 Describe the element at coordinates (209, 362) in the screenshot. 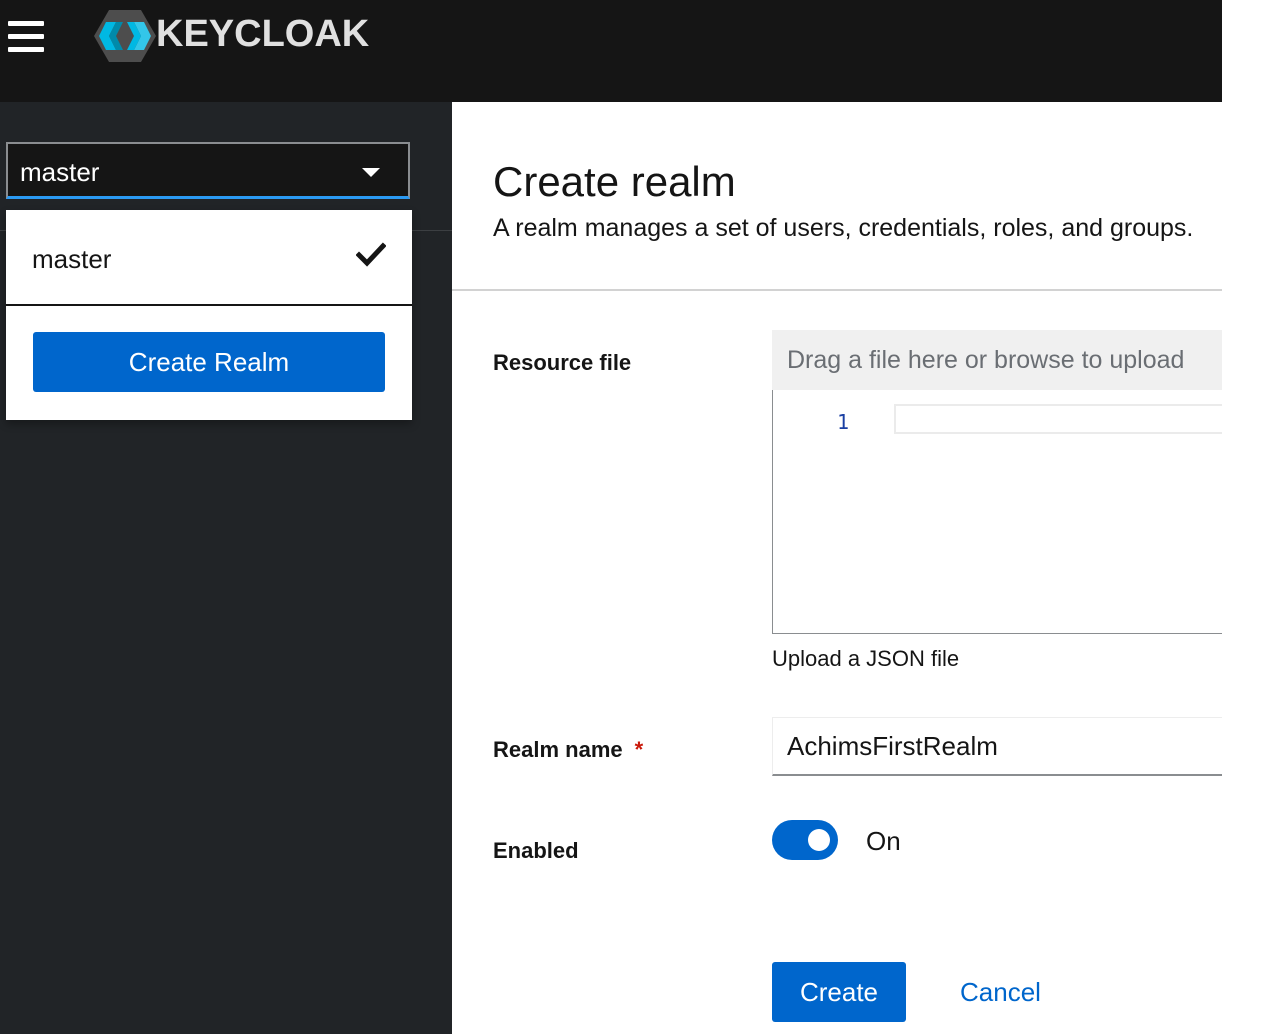

I see `create-realm-button: Create Realm` at that location.